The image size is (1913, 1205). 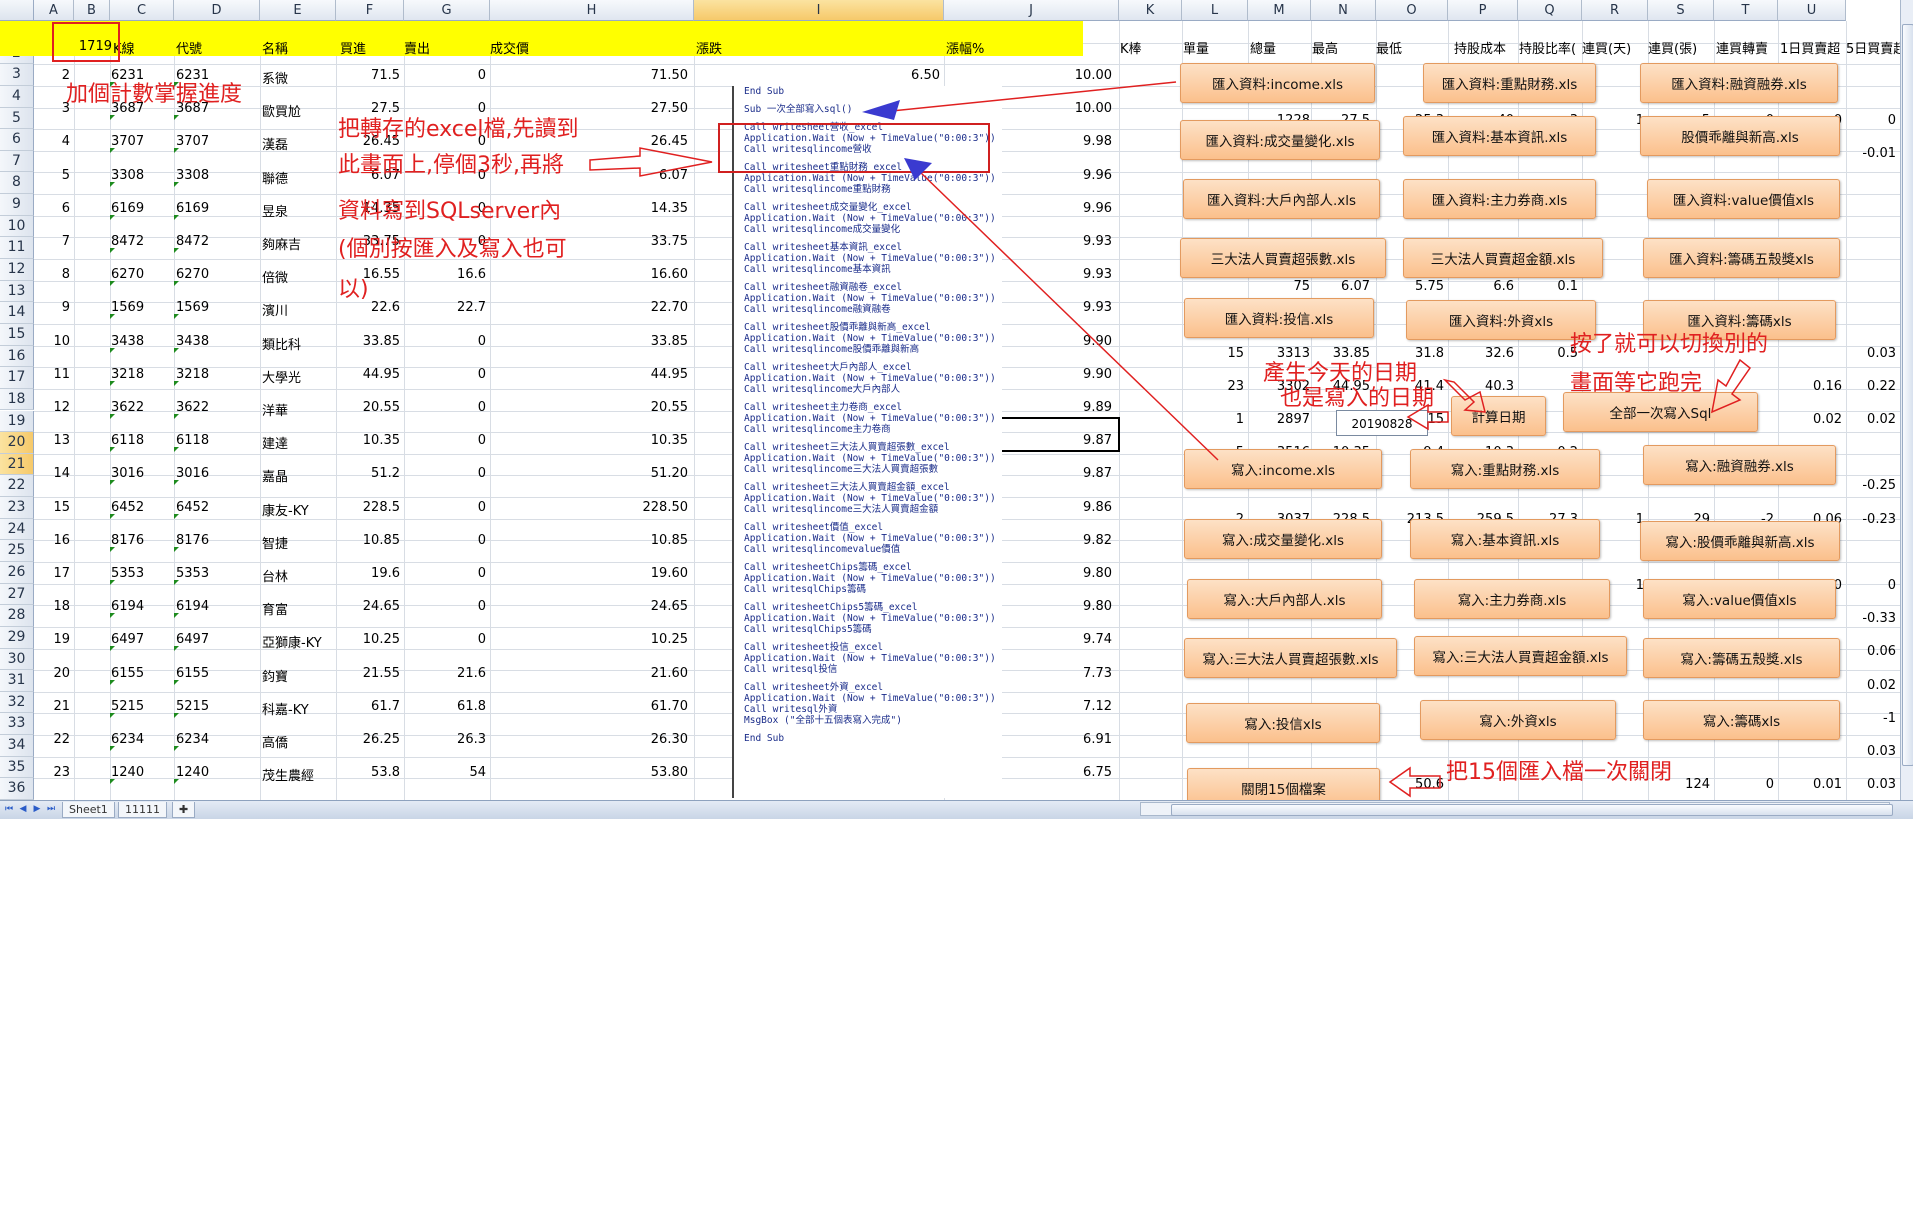 What do you see at coordinates (918, 169) in the screenshot?
I see `arrow-head-blue-mid` at bounding box center [918, 169].